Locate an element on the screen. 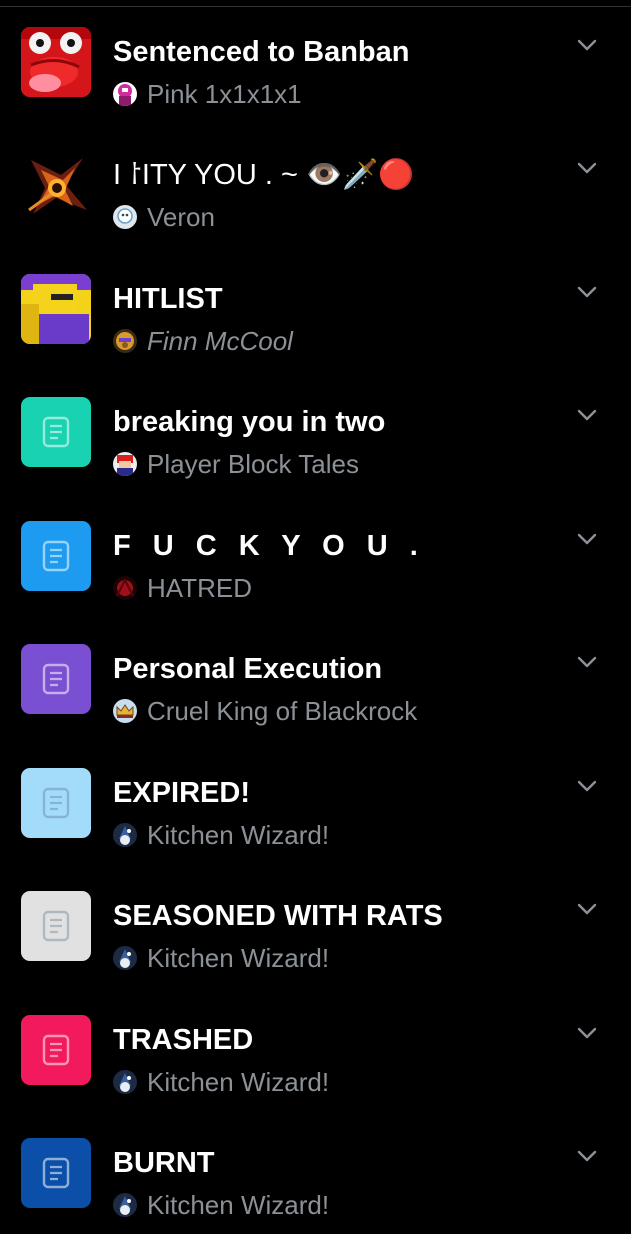 This screenshot has width=631, height=1234. playlist-row: breaking you in two Player Block Tales is located at coordinates (315, 431).